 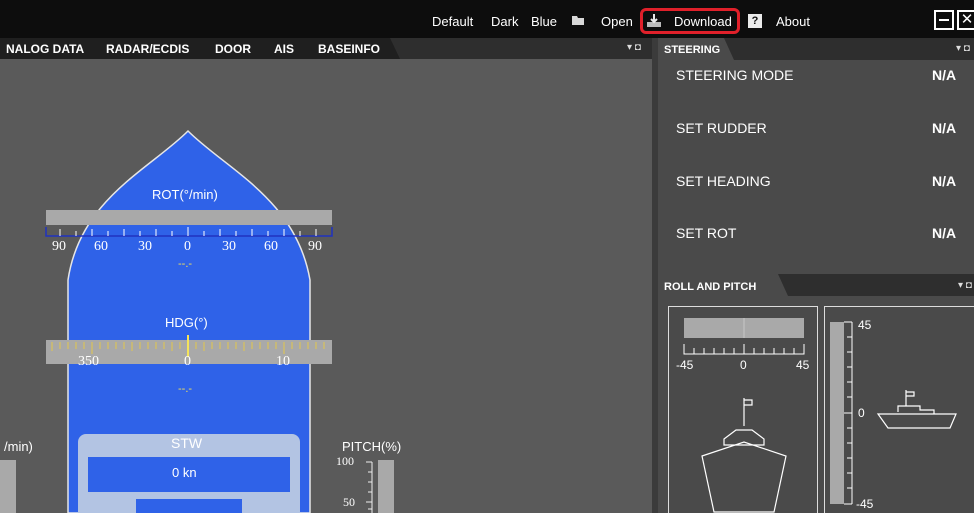 I want to click on set-heading-label: SET HEADING, so click(x=723, y=181).